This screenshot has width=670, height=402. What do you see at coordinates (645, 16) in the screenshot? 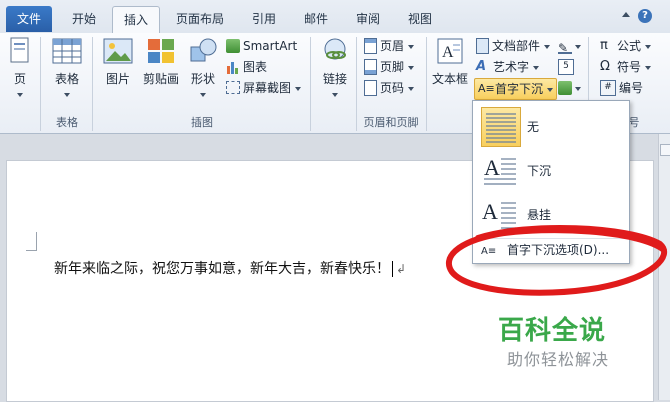
I see `help-icon: ?` at bounding box center [645, 16].